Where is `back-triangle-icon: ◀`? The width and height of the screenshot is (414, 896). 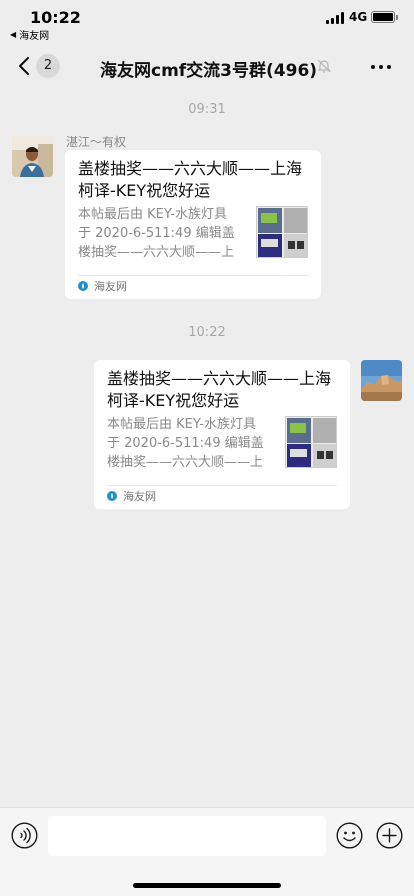 back-triangle-icon: ◀ is located at coordinates (13, 34).